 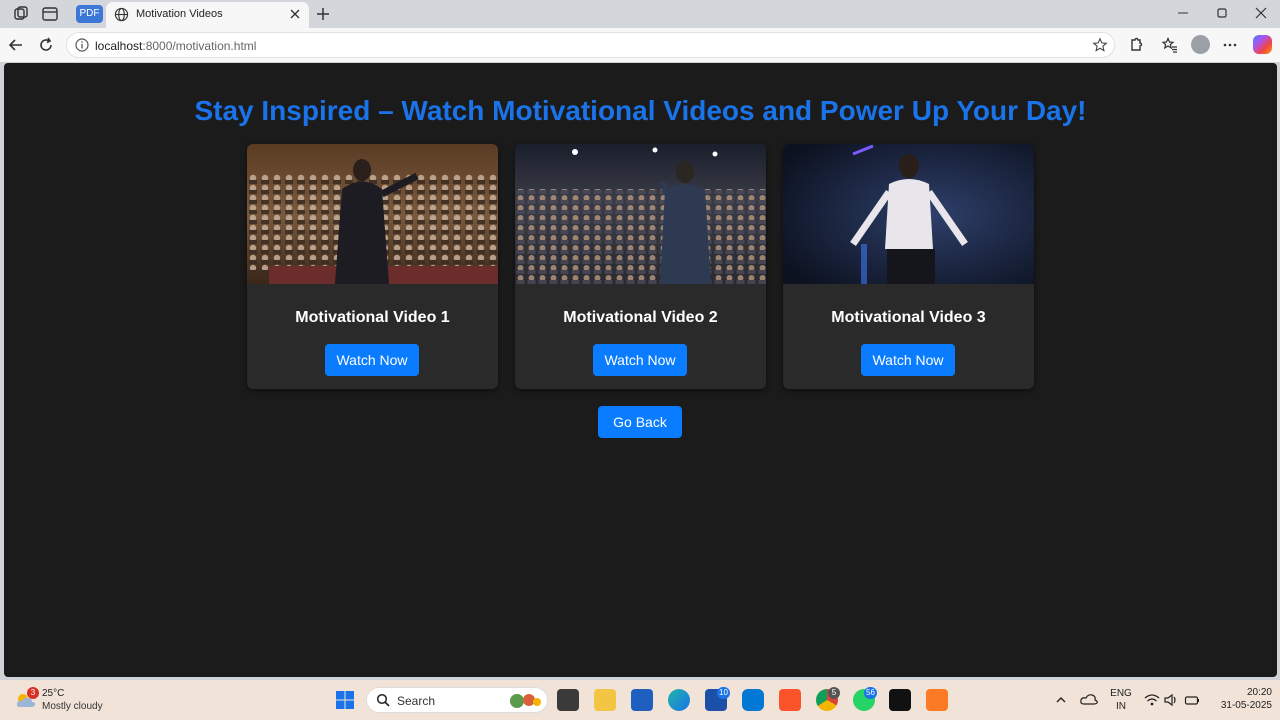 I want to click on file-explorer-icon, so click(x=605, y=700).